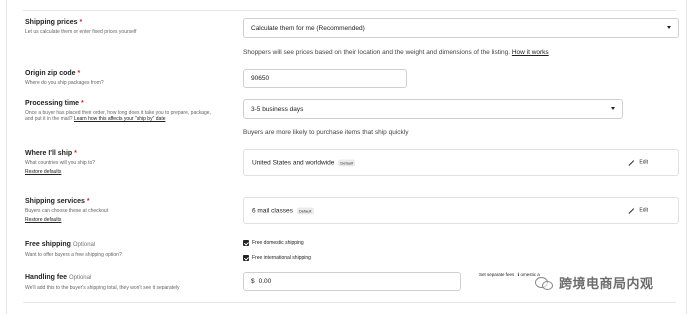 Image resolution: width=693 pixels, height=314 pixels. What do you see at coordinates (293, 162) in the screenshot?
I see `where-ship-value: United States and worldwide` at bounding box center [293, 162].